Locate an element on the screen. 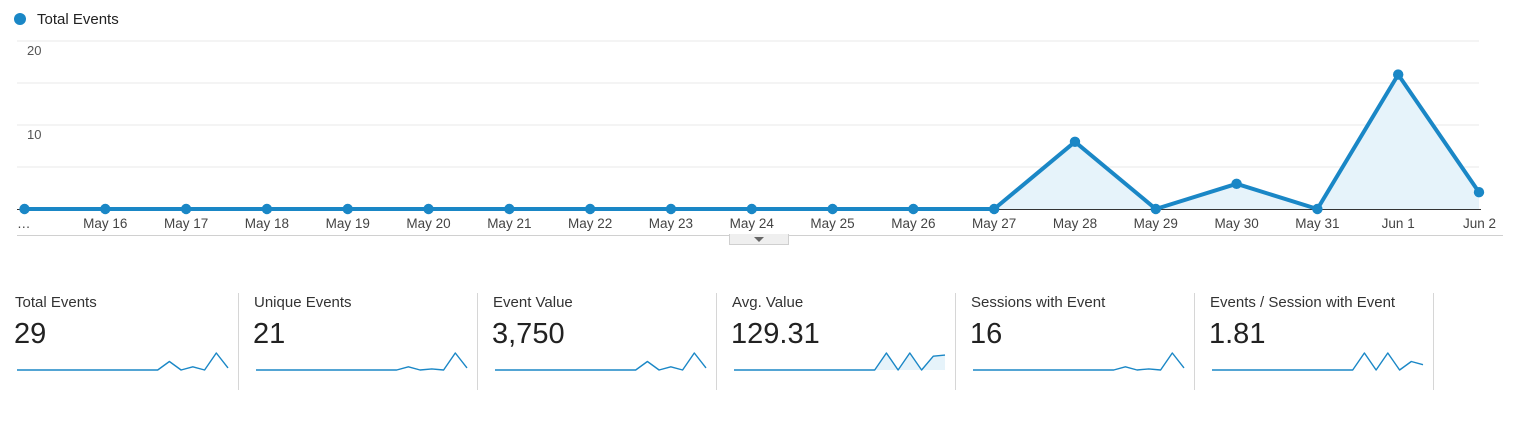  sparkline-area is located at coordinates (839, 361).